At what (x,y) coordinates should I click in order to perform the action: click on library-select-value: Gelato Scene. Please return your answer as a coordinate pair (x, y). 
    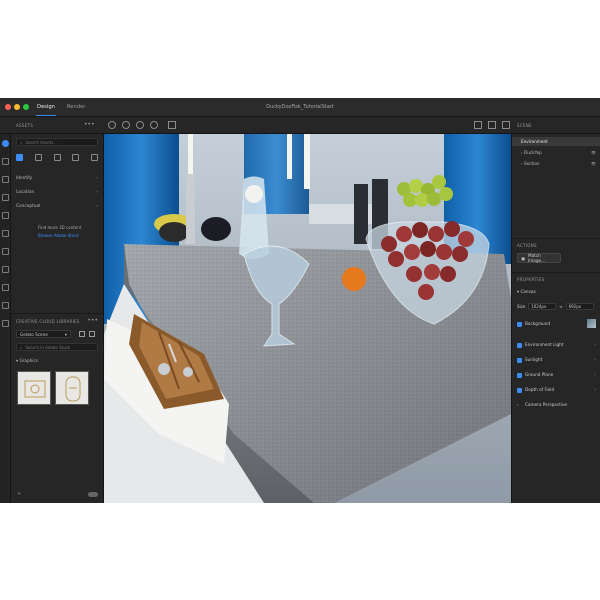
    Looking at the image, I should click on (34, 334).